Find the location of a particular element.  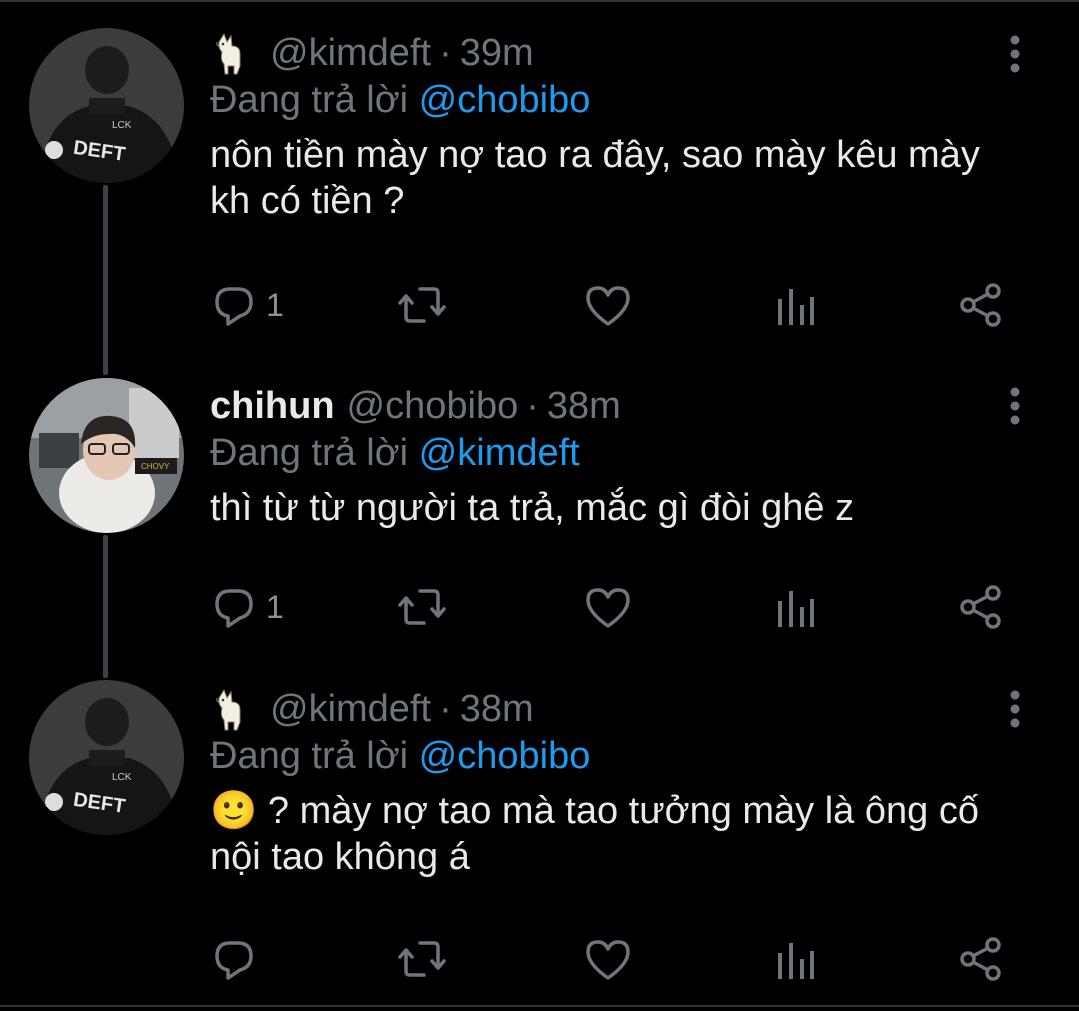

tweet-actions is located at coordinates (610, 959).